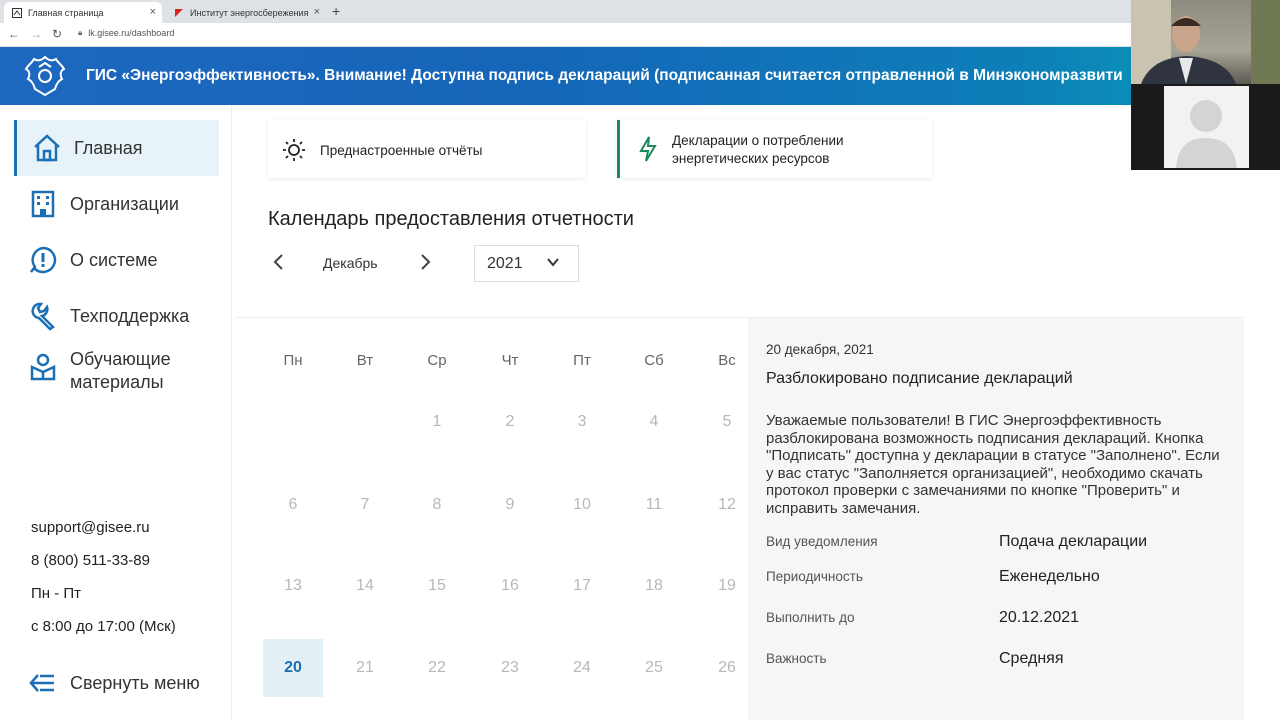  What do you see at coordinates (365, 586) in the screenshot?
I see `calendar-day: 14` at bounding box center [365, 586].